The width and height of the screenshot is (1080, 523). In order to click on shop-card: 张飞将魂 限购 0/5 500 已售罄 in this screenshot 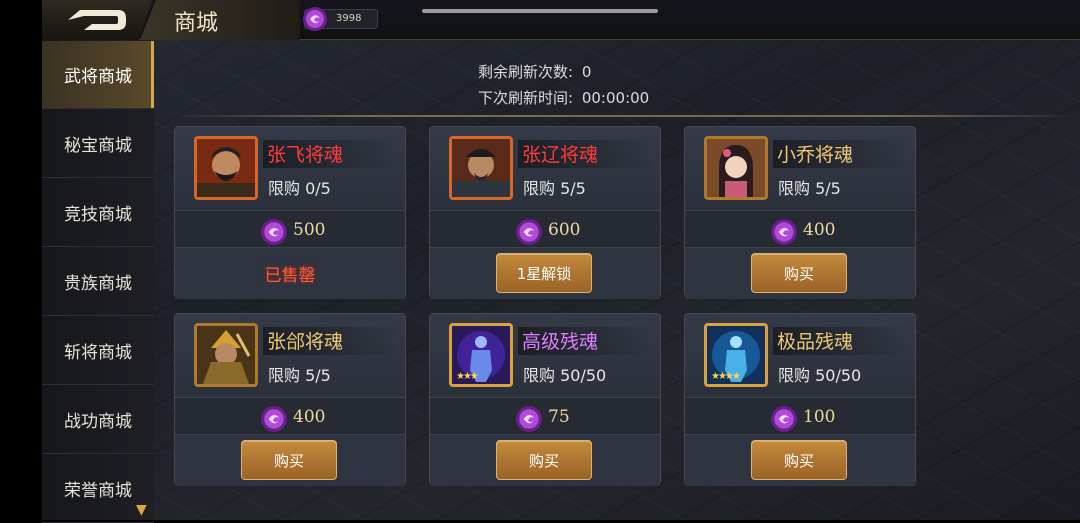, I will do `click(290, 212)`.